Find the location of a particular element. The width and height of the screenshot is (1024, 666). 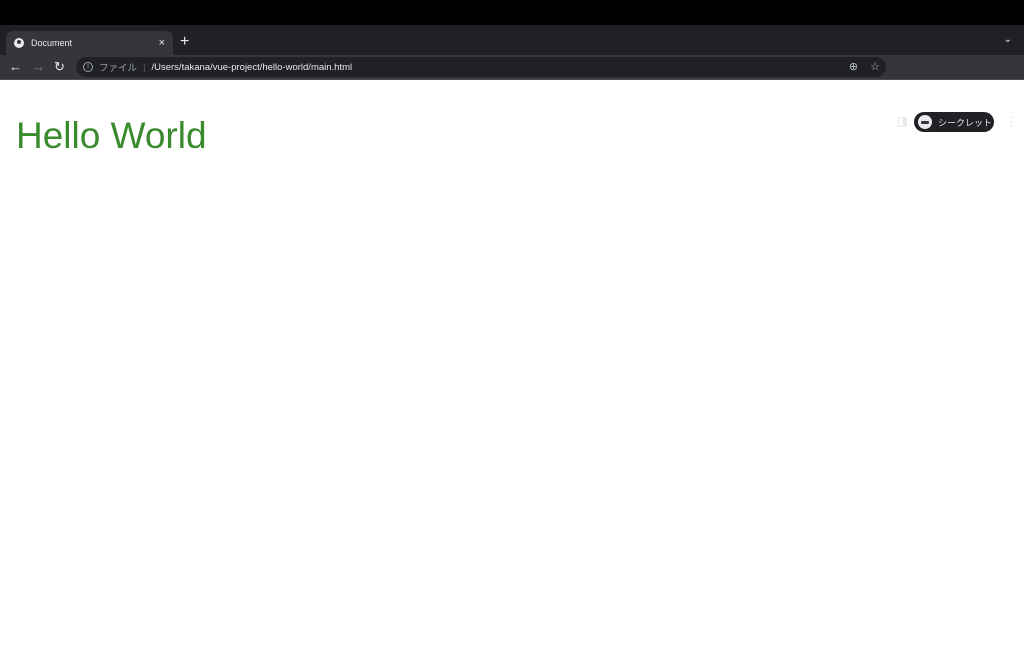

tab-strip: Document × + ⌄ is located at coordinates (512, 40).